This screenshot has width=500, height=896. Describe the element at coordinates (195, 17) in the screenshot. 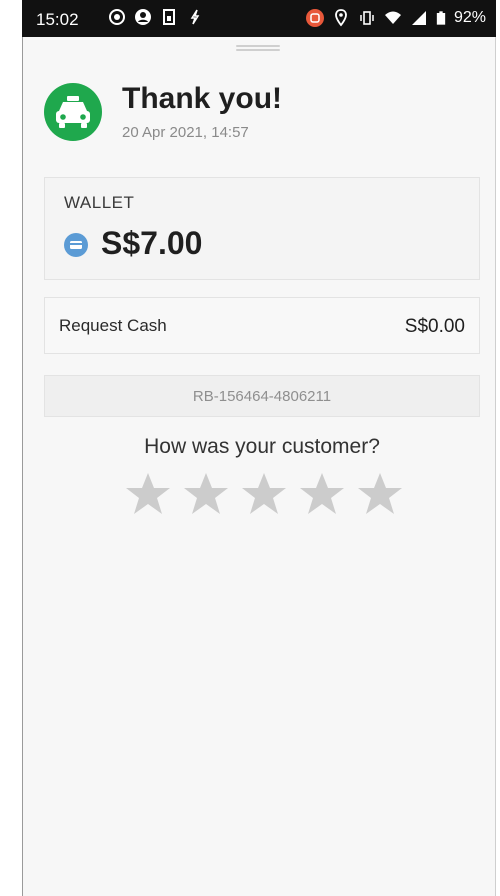

I see `flash-icon` at that location.